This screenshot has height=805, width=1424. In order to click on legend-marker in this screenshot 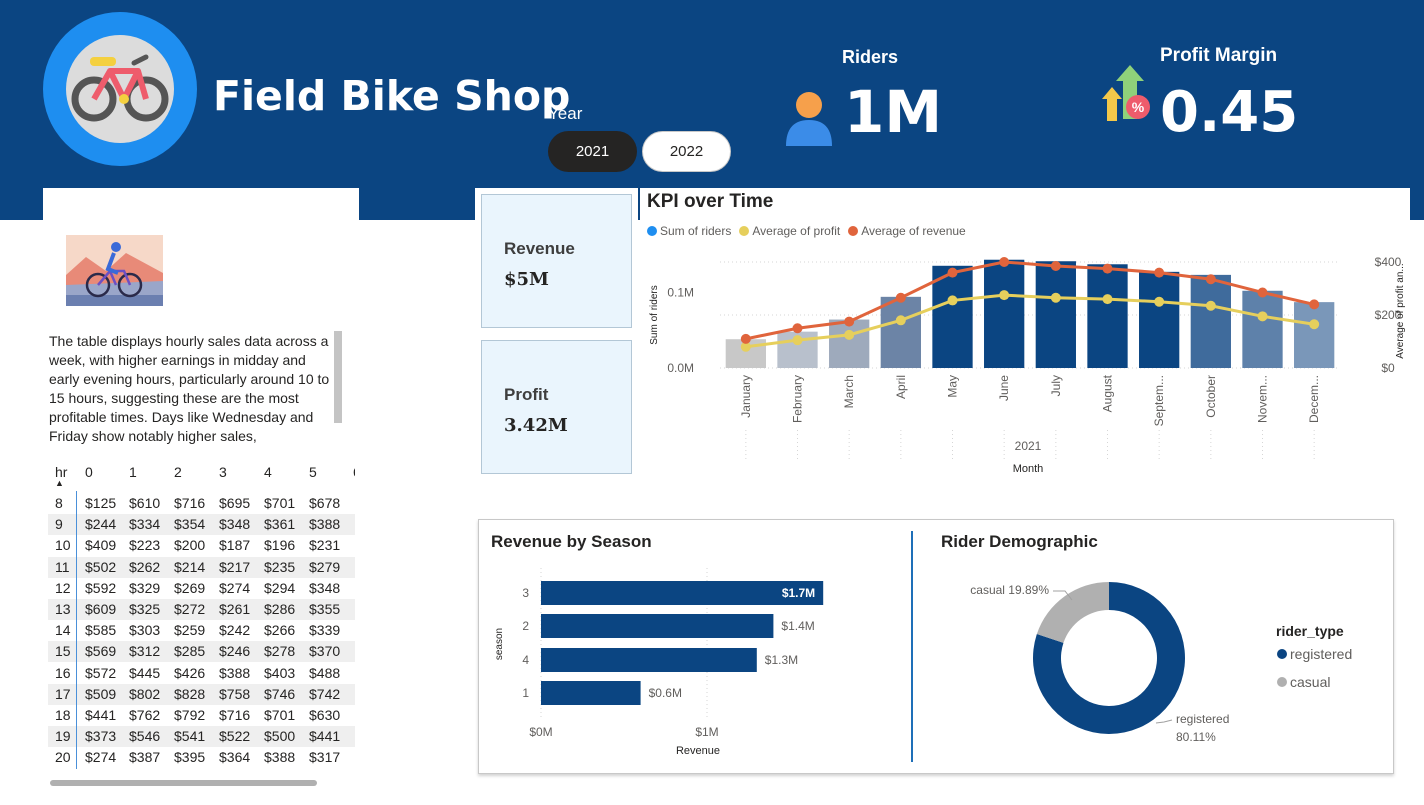, I will do `click(1282, 682)`.